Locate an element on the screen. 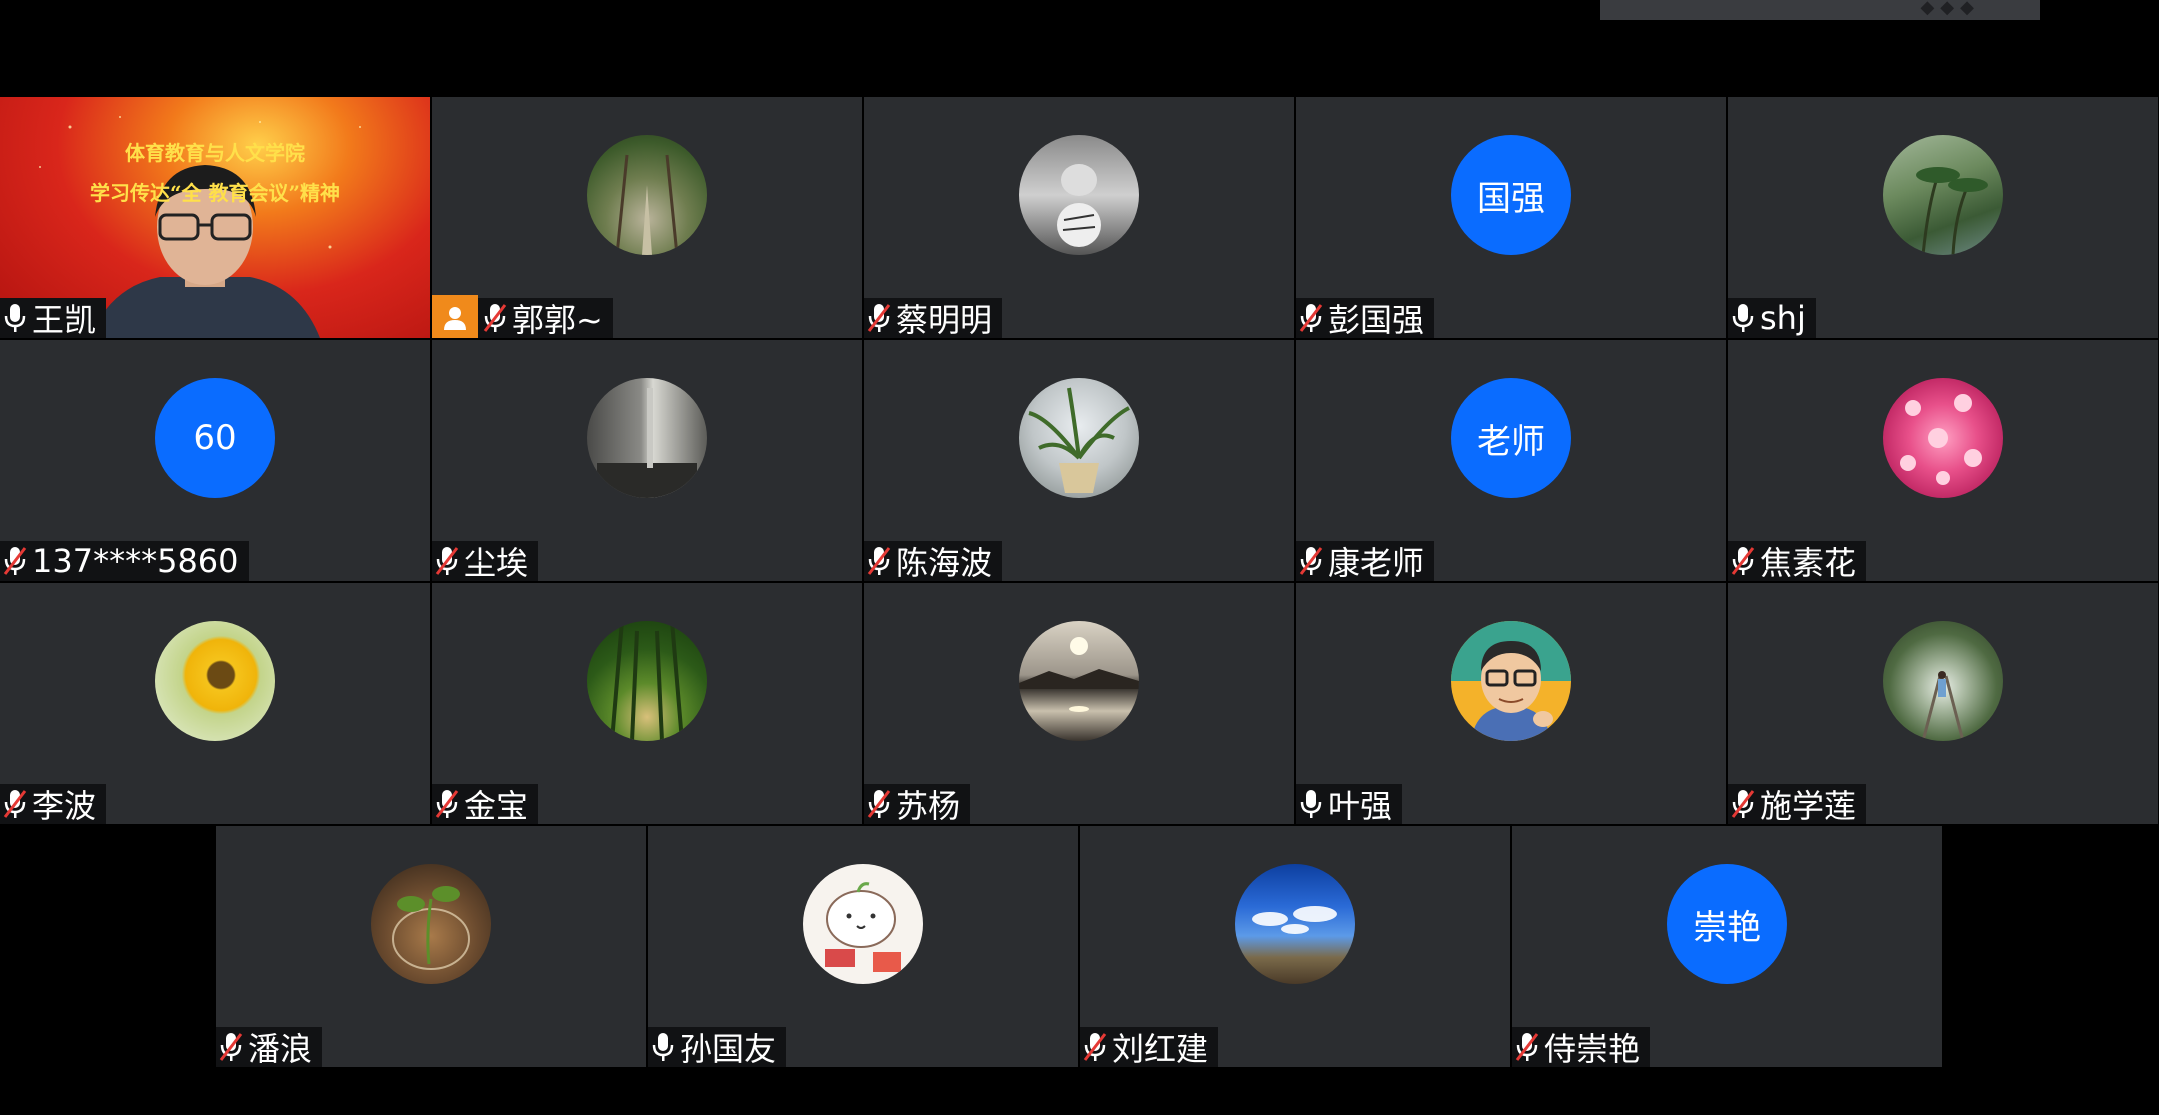 This screenshot has height=1115, width=2159. participant-name-tag: 焦素花 is located at coordinates (1797, 561).